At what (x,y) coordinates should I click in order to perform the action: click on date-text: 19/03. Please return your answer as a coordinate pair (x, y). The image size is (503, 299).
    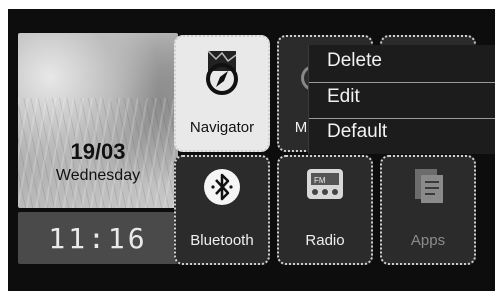
    Looking at the image, I should click on (98, 151).